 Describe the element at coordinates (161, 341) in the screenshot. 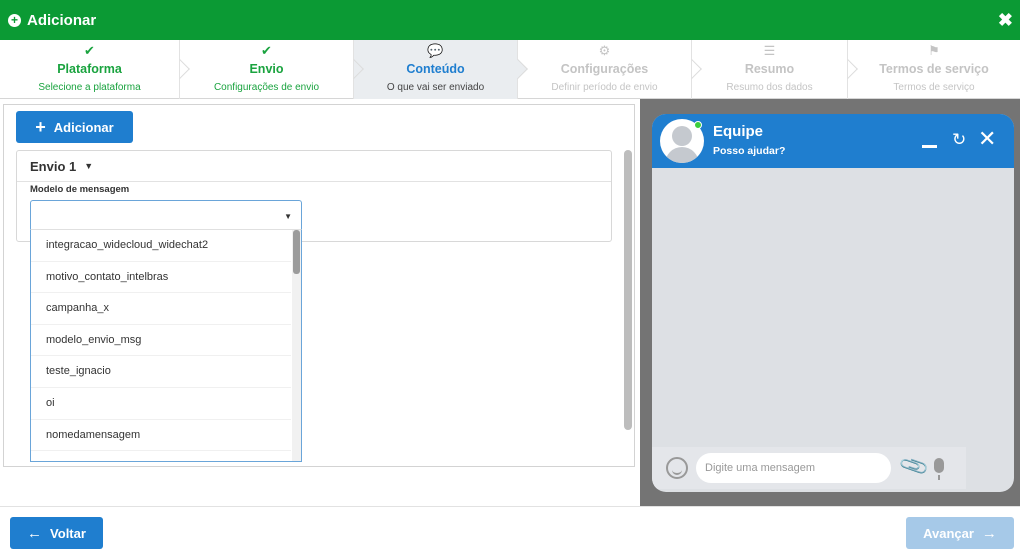

I see `dropdown-option: modelo_envio_msg` at that location.